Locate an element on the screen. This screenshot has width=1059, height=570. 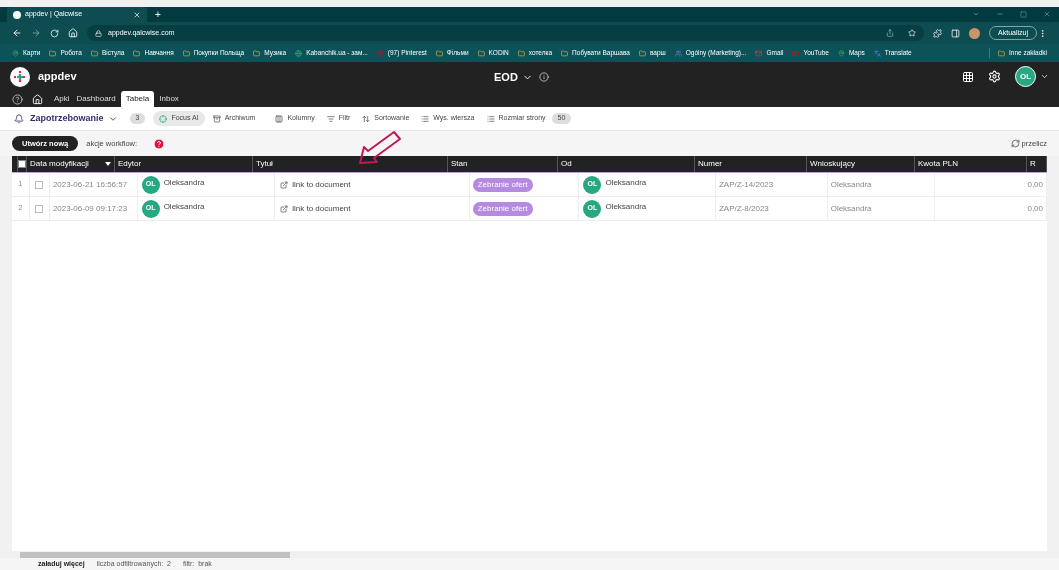
info-icon is located at coordinates (543, 77).